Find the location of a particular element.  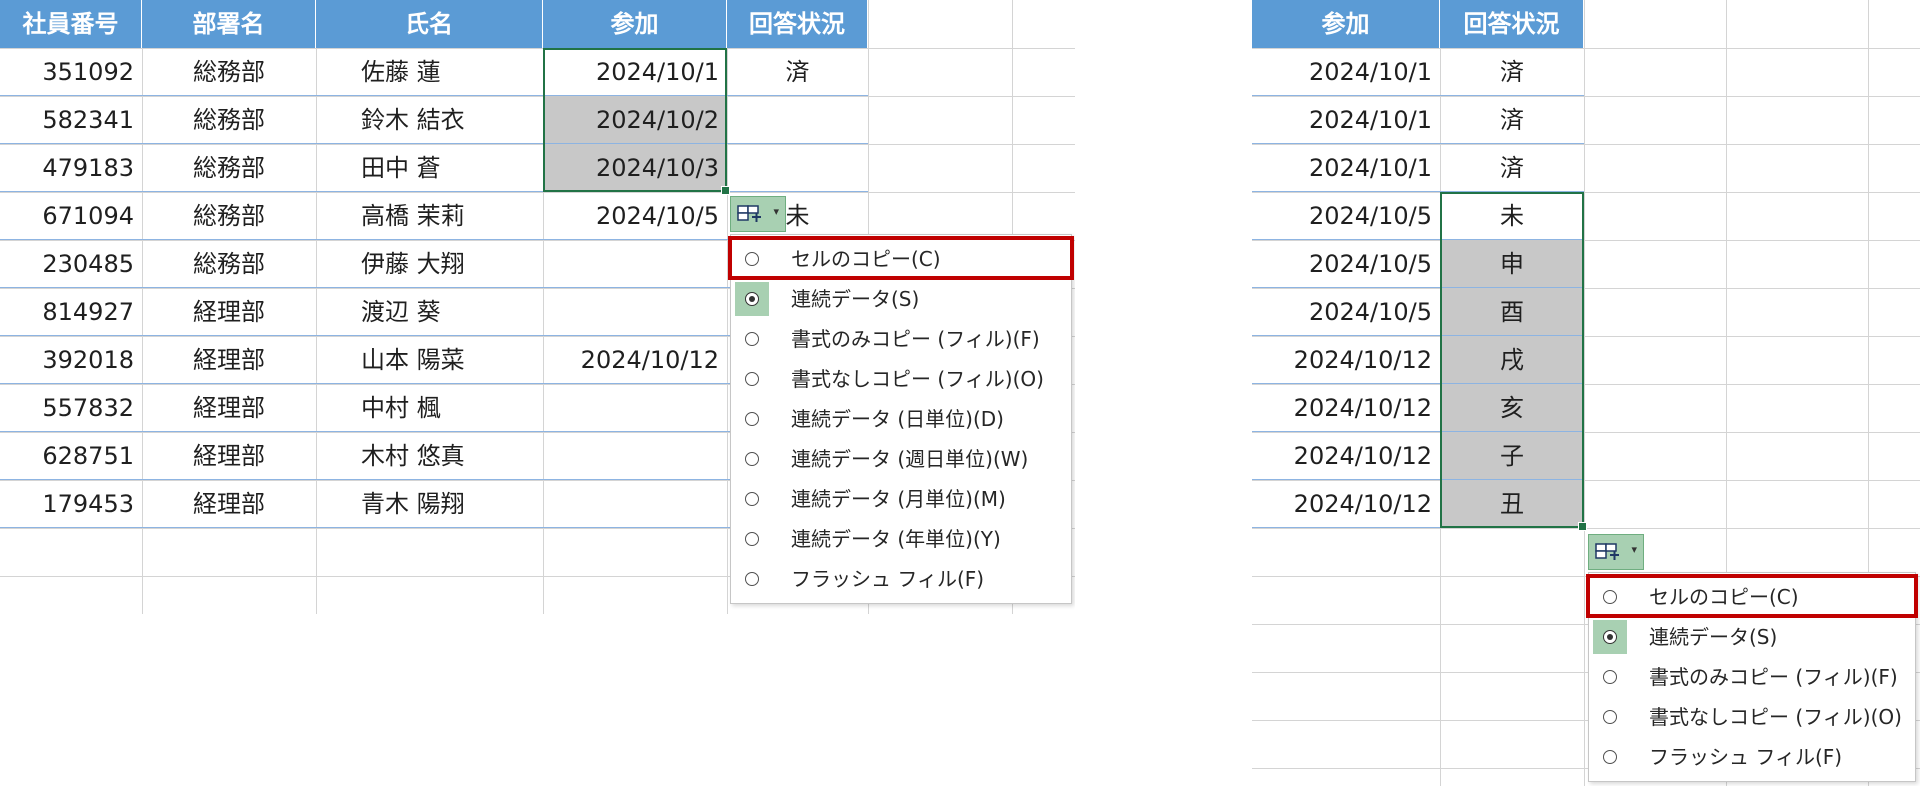

table-cell: 2024/10/3 is located at coordinates (635, 168).